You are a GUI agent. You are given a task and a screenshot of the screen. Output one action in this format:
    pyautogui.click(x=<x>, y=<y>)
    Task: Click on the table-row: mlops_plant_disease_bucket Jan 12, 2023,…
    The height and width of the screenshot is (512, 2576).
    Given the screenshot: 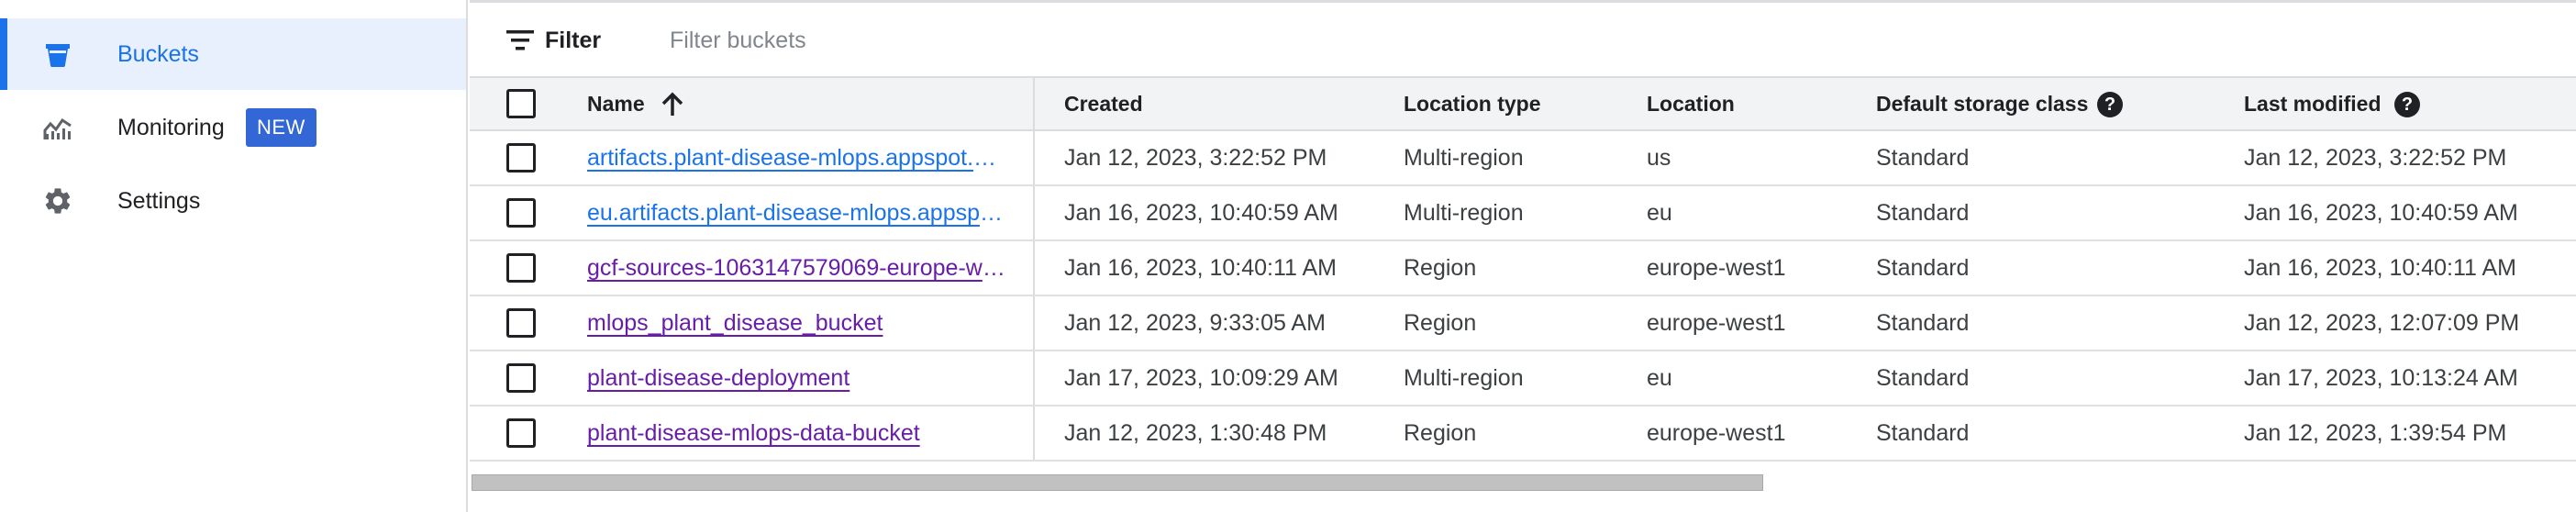 What is the action you would take?
    pyautogui.click(x=1523, y=323)
    